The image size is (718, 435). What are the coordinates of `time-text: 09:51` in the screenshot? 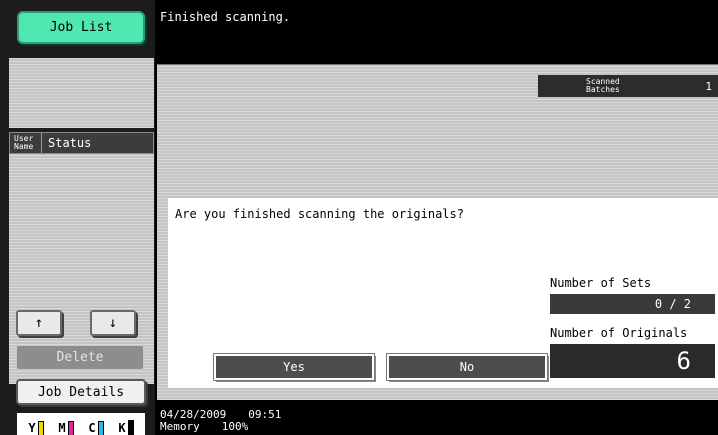 It's located at (265, 414).